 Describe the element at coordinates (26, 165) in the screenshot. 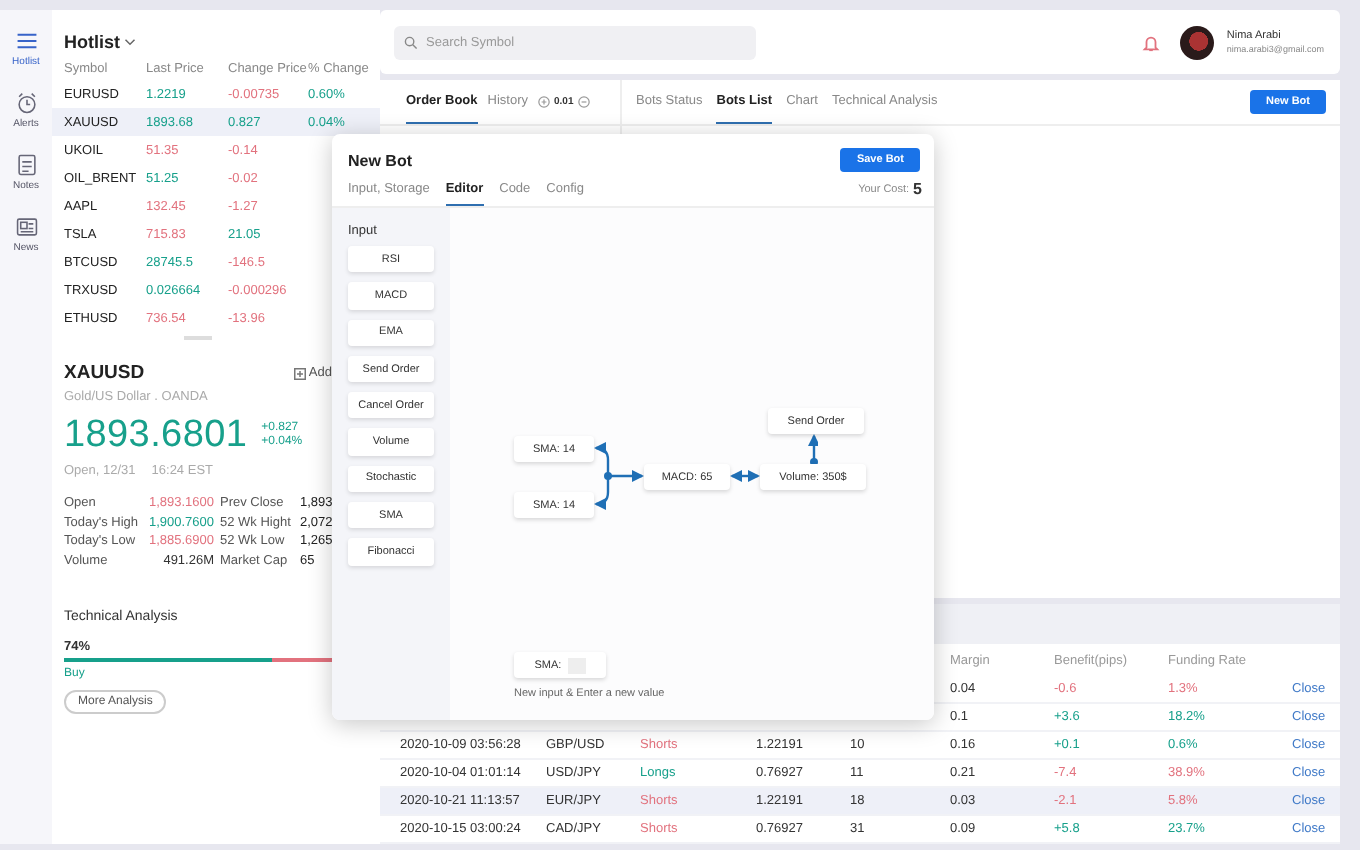

I see `note-icon` at that location.